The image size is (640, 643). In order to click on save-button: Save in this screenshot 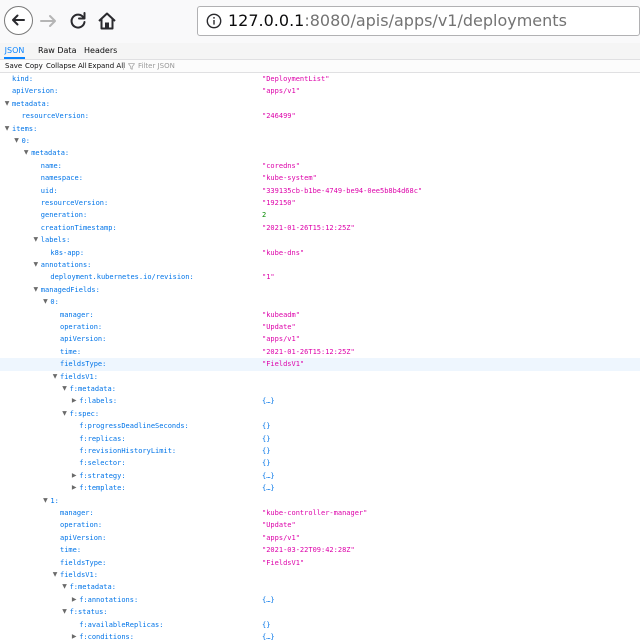, I will do `click(13, 66)`.